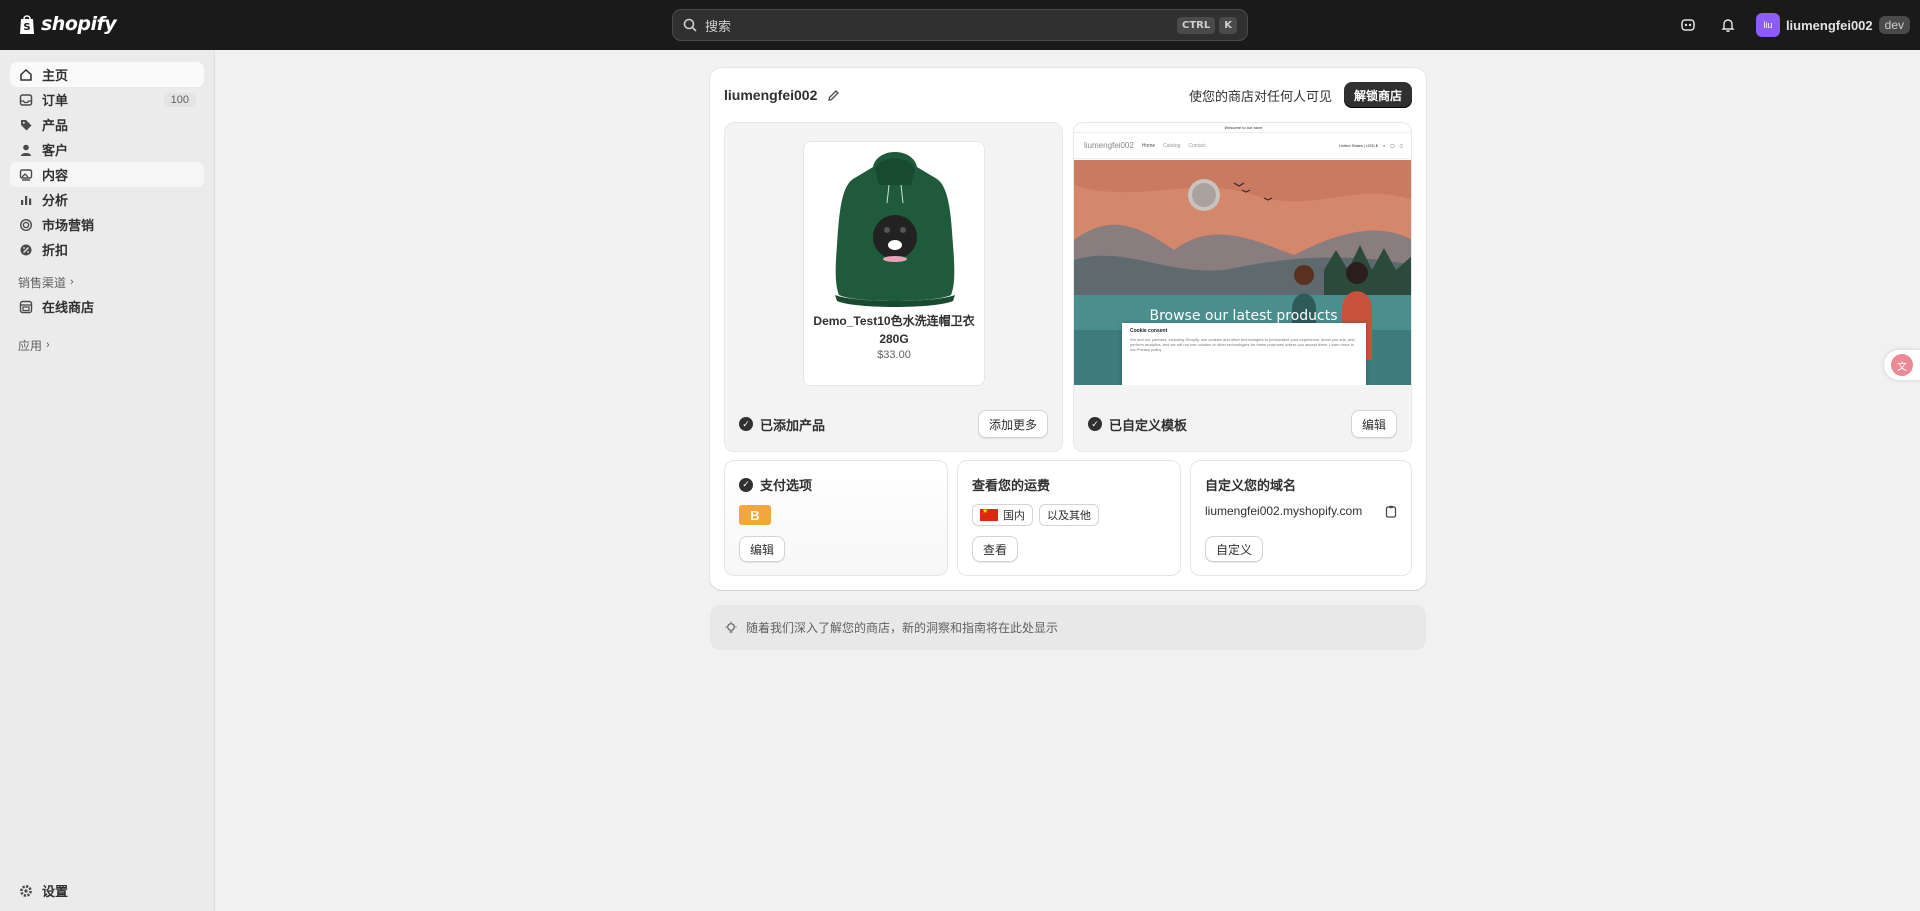  Describe the element at coordinates (55, 150) in the screenshot. I see `sidebar-item-label: 客户` at that location.